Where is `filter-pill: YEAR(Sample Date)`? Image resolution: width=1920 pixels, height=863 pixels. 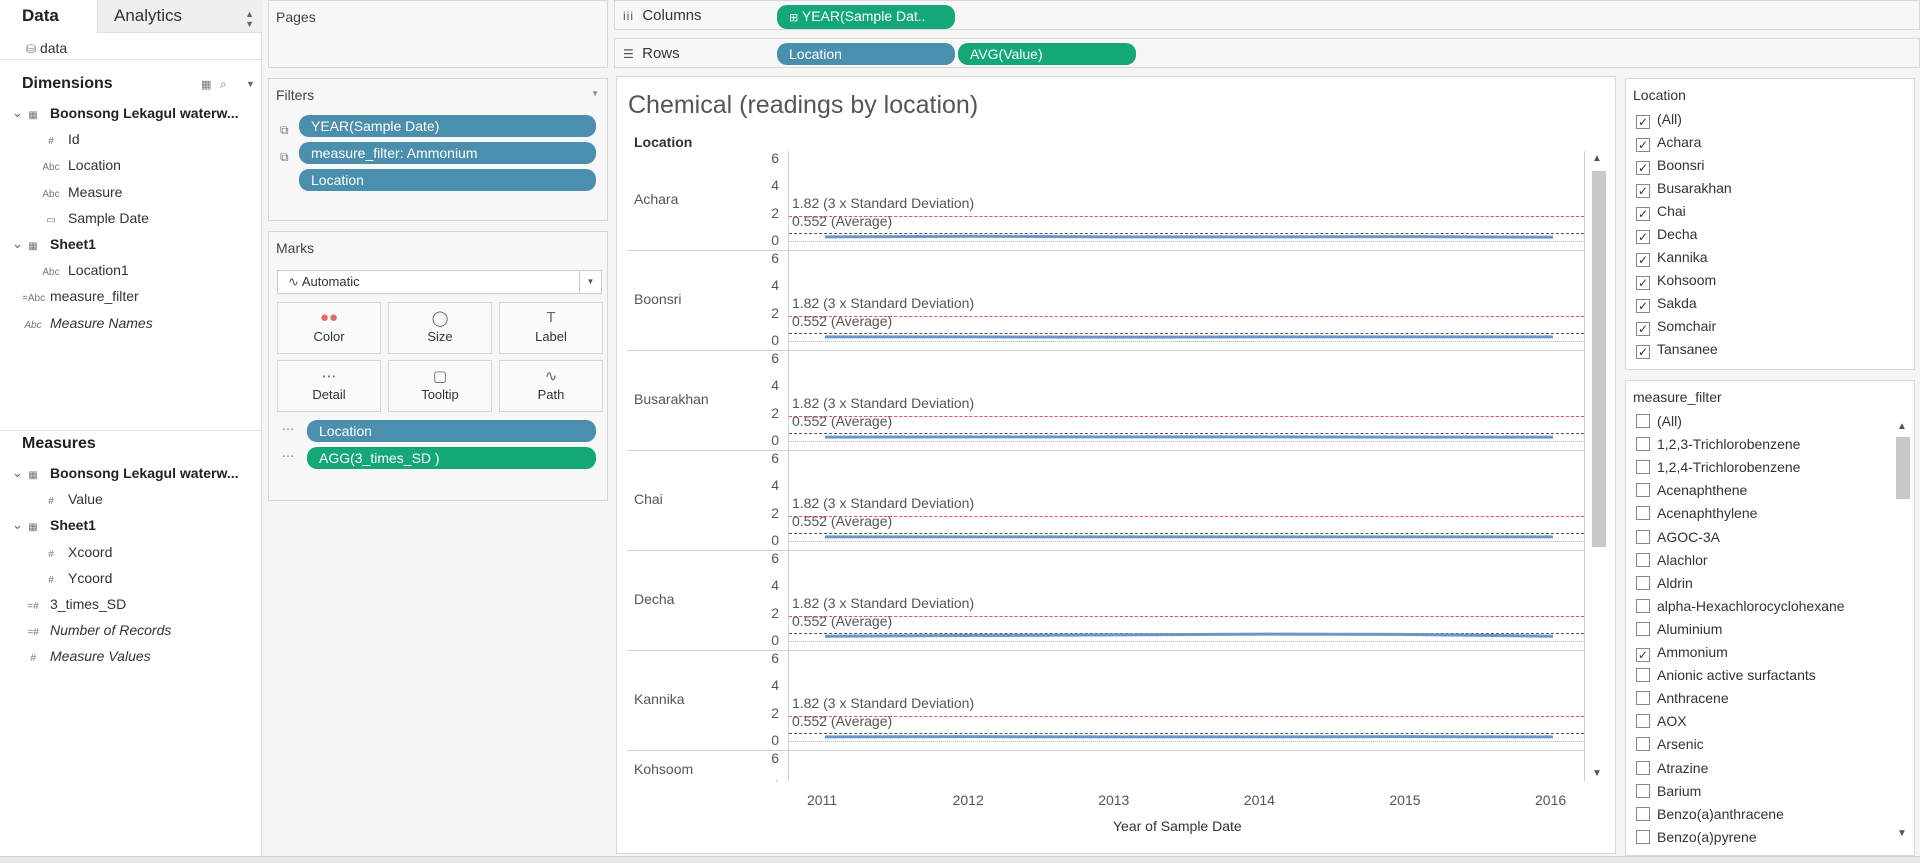 filter-pill: YEAR(Sample Date) is located at coordinates (447, 126).